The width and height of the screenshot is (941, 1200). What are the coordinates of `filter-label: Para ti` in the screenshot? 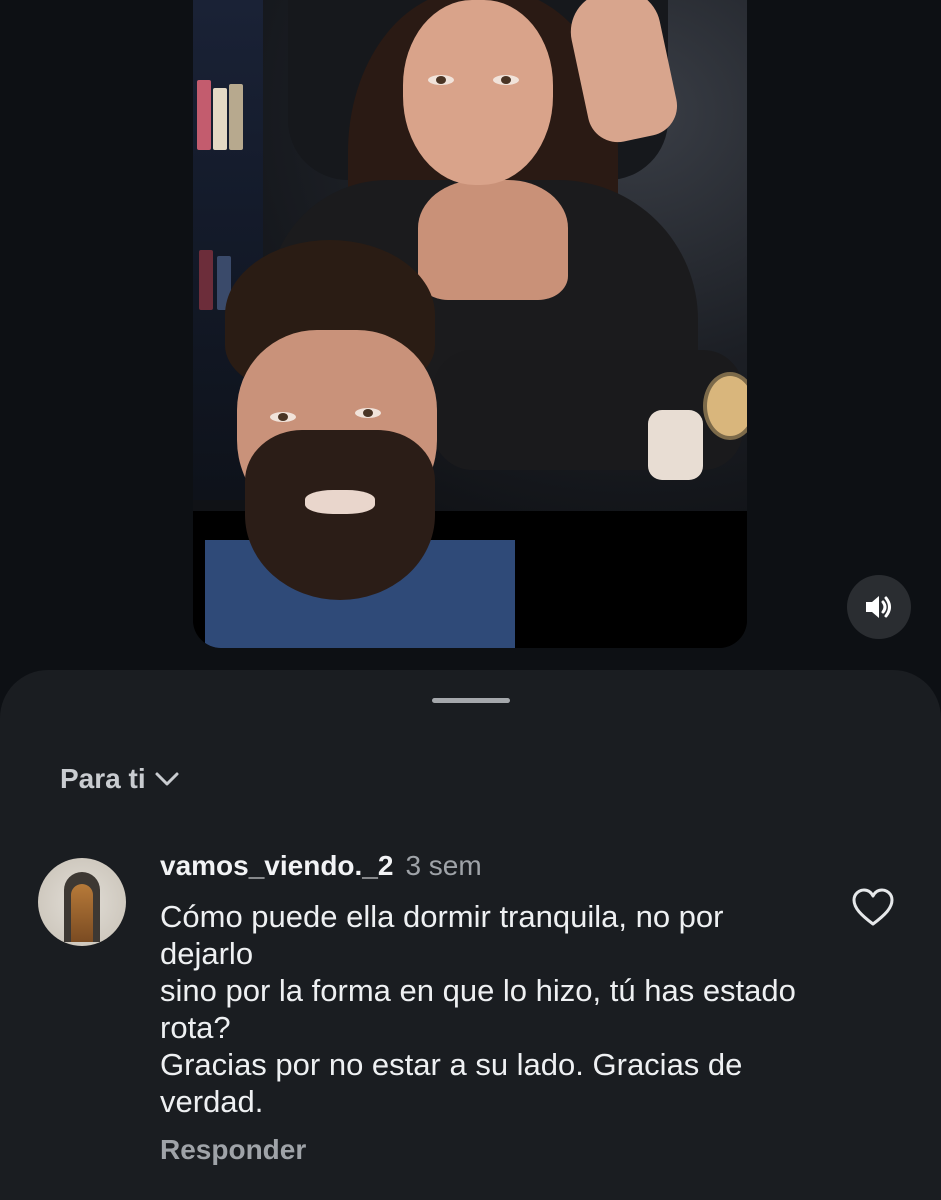 It's located at (103, 778).